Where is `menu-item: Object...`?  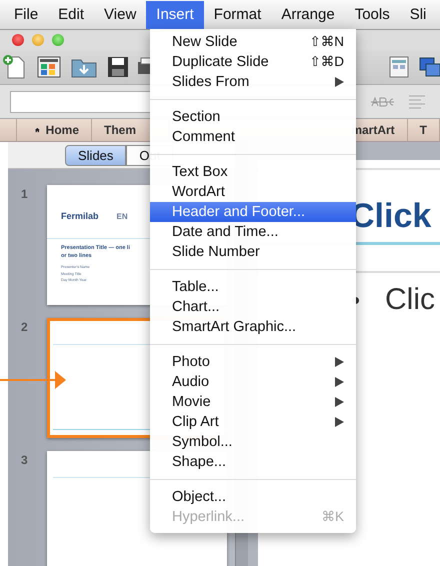
menu-item: Object... is located at coordinates (253, 497).